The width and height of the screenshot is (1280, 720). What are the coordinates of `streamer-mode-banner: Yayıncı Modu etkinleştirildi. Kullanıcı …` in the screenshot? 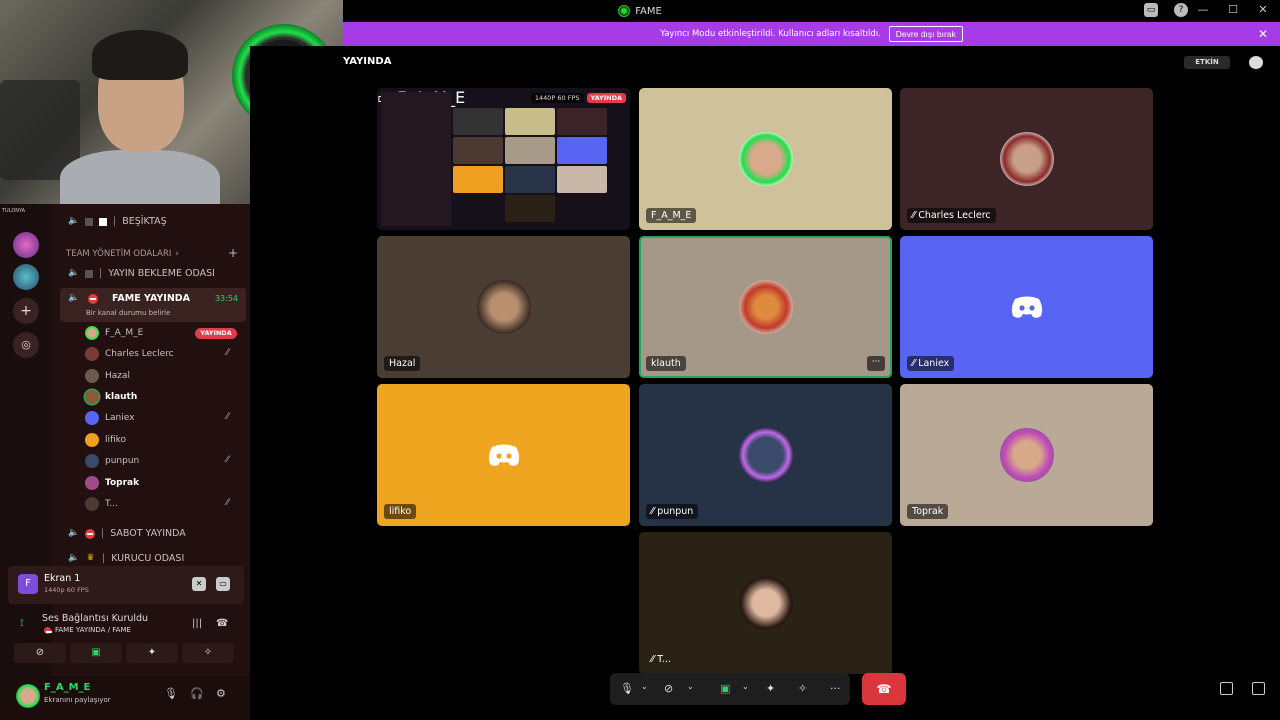 It's located at (811, 34).